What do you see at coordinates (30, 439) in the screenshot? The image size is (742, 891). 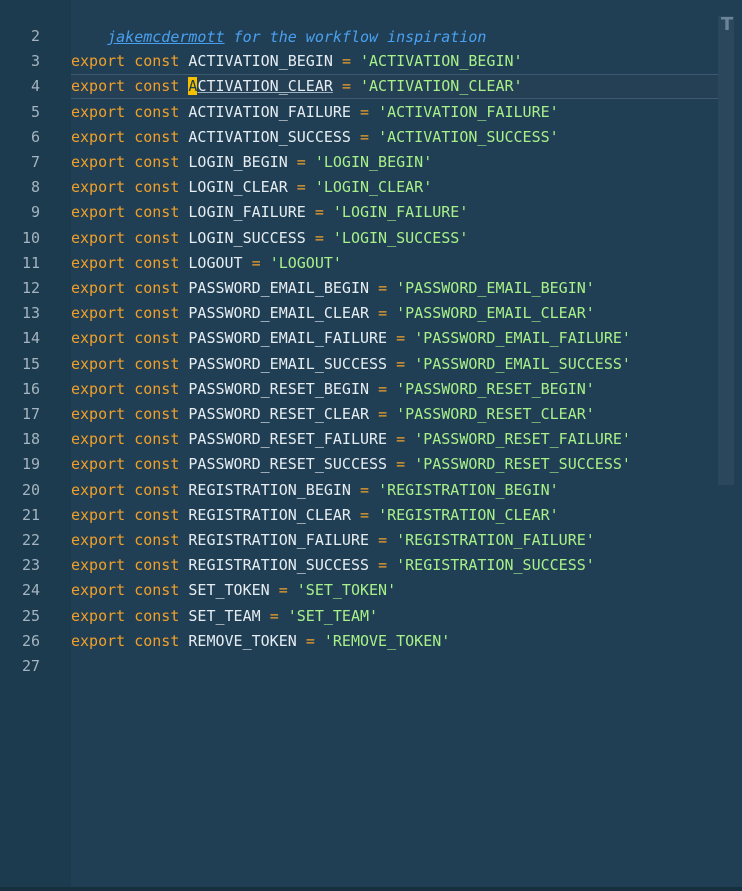 I see `line-number: 18` at bounding box center [30, 439].